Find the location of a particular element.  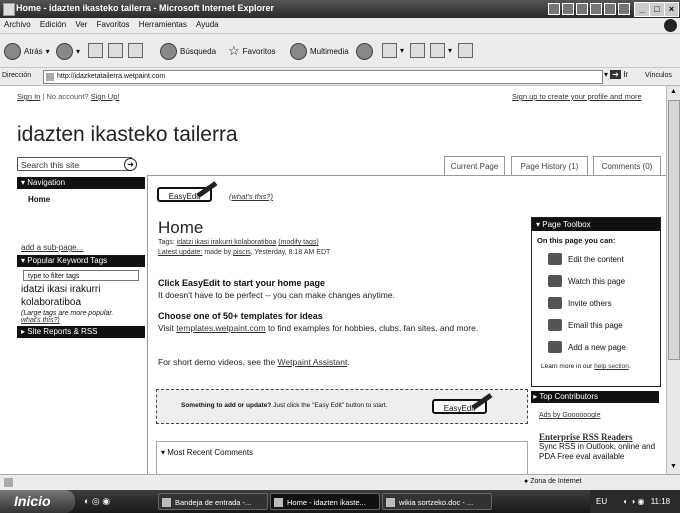

tag-links: idatzi ikasi irakurri kolaboratiboa is located at coordinates (227, 242).